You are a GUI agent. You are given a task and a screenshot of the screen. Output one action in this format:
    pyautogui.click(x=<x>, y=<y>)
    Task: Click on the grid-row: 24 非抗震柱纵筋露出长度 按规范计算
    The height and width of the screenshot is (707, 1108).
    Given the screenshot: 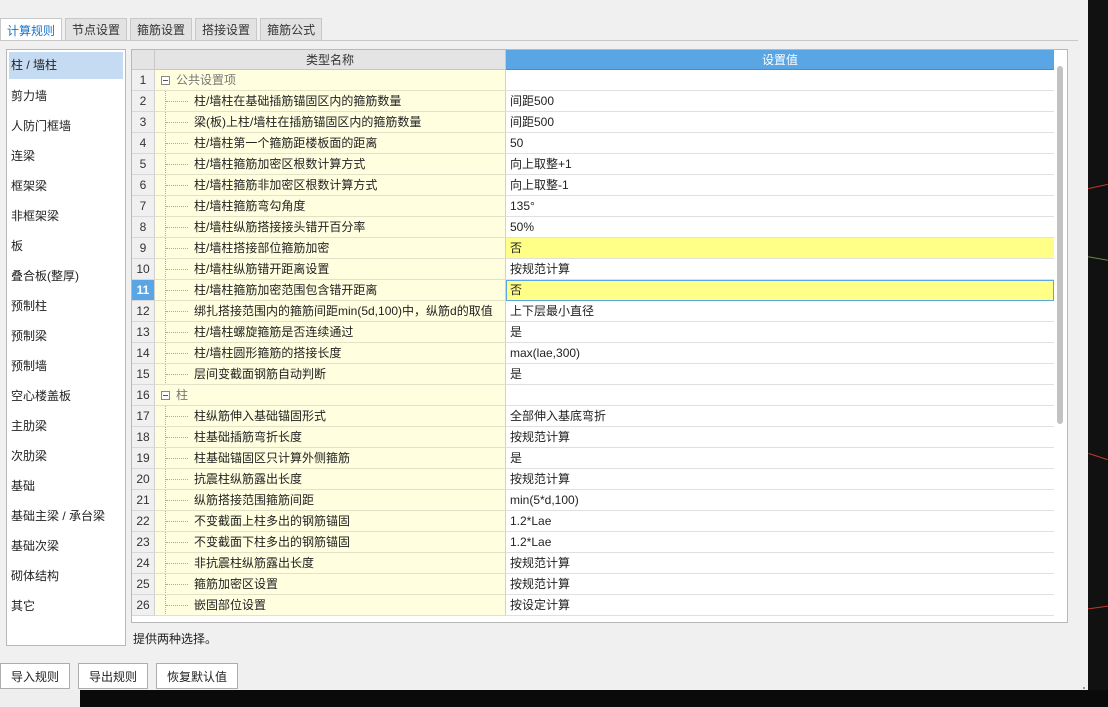 What is the action you would take?
    pyautogui.click(x=593, y=563)
    